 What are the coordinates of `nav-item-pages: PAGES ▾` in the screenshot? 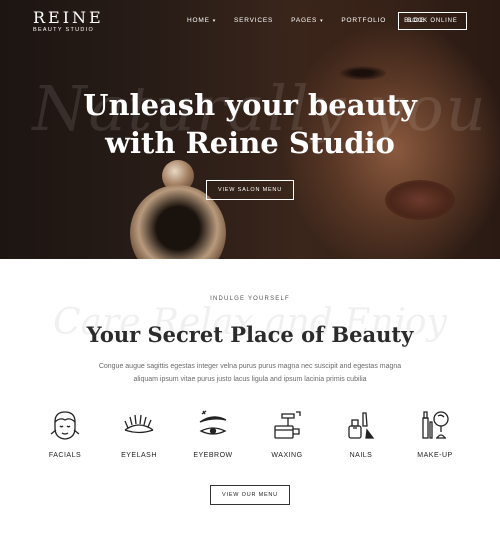 It's located at (307, 20).